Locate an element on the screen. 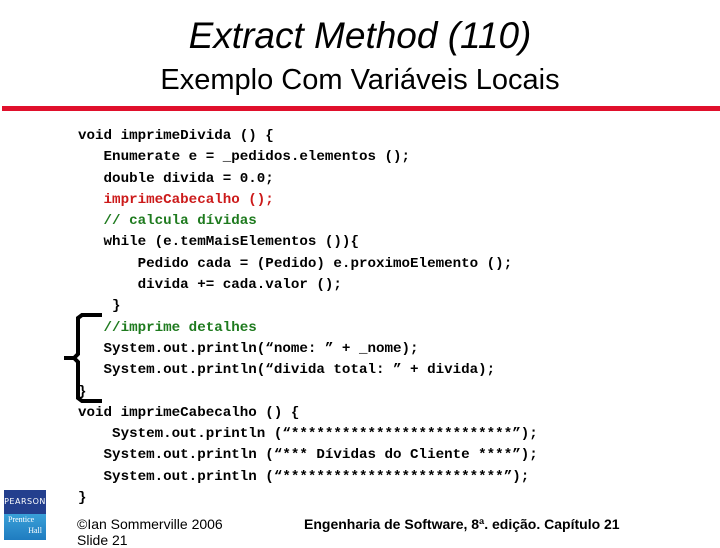 Image resolution: width=720 pixels, height=548 pixels. curly-brace-annotation is located at coordinates (83, 358).